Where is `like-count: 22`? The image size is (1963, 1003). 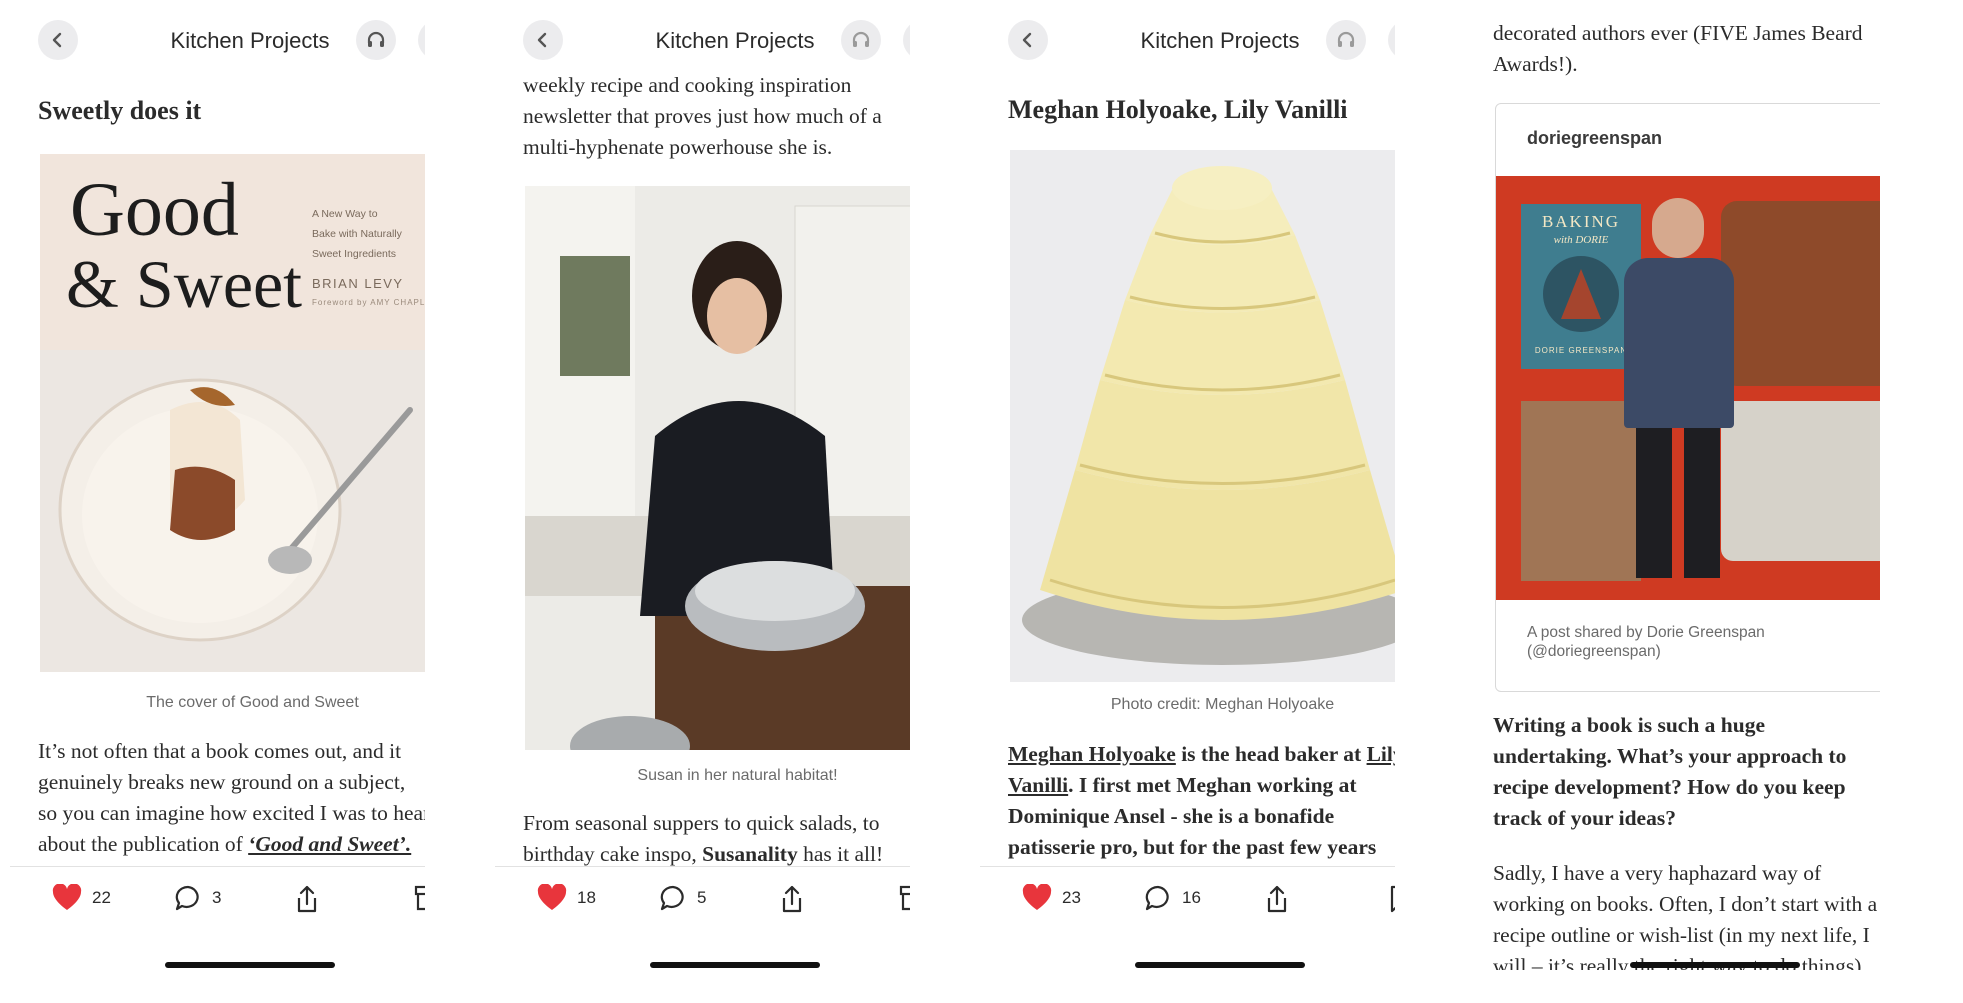 like-count: 22 is located at coordinates (101, 897).